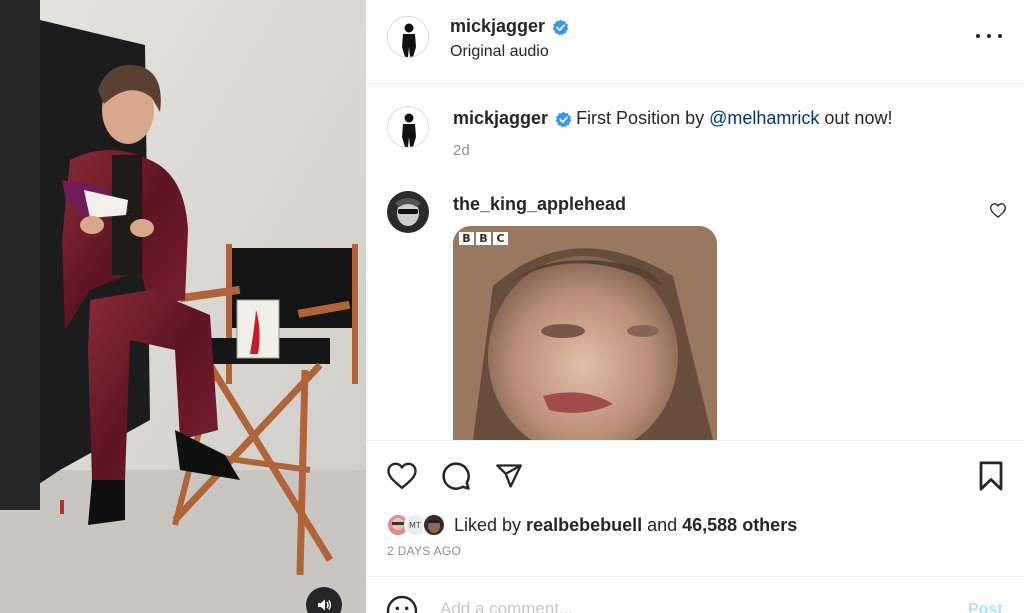 The width and height of the screenshot is (1024, 613). I want to click on audio-label: Original audio, so click(499, 52).